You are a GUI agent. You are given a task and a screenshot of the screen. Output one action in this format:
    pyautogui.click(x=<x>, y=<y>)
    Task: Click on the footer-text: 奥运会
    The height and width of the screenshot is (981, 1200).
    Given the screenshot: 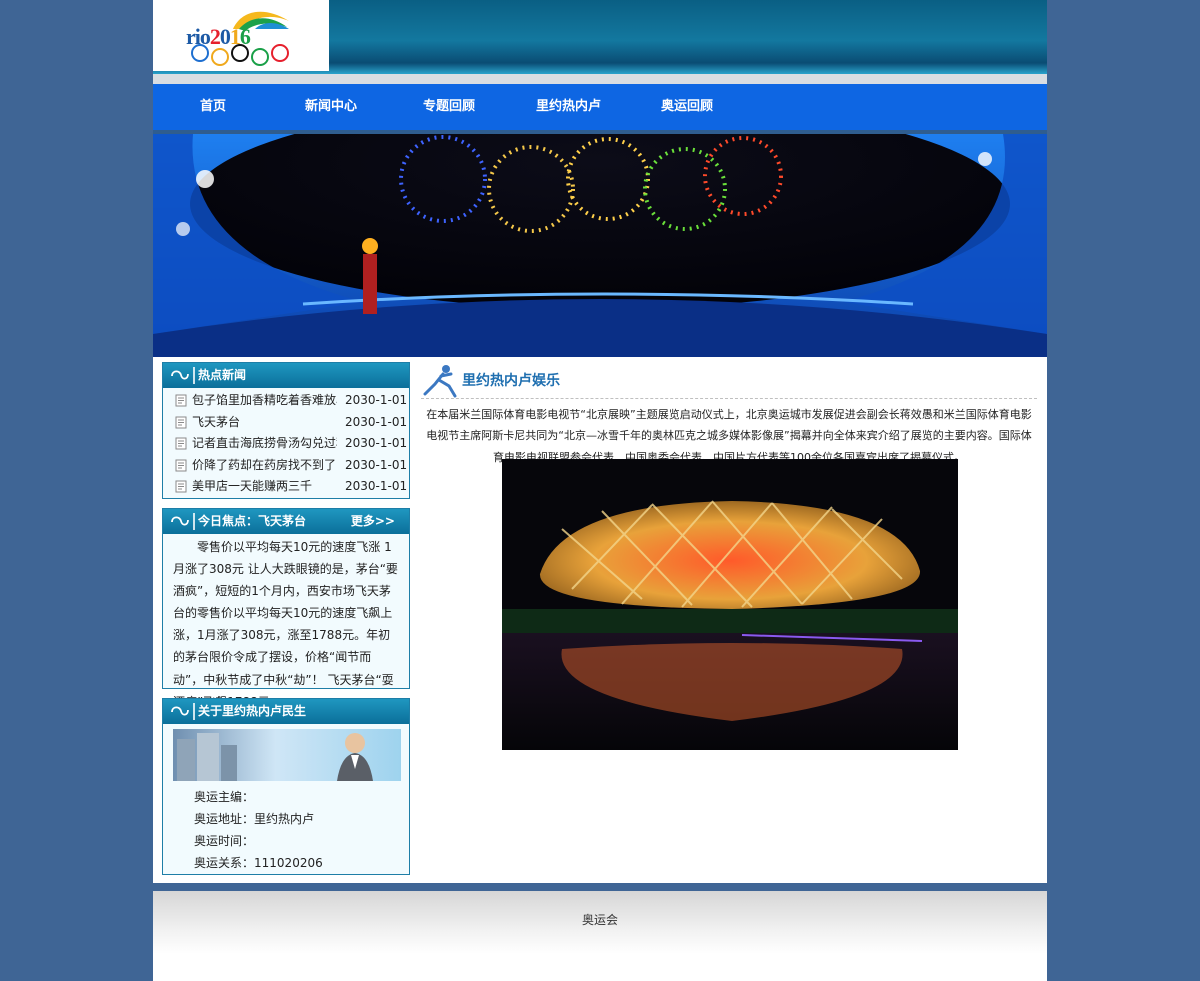 What is the action you would take?
    pyautogui.click(x=599, y=920)
    